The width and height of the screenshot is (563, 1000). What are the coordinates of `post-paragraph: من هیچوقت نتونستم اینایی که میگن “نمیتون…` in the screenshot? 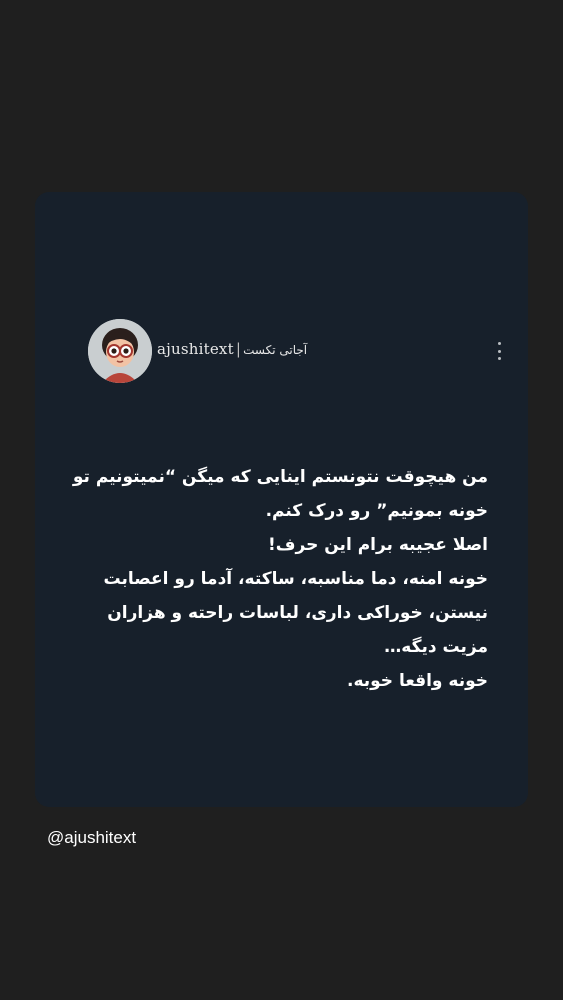 It's located at (280, 494).